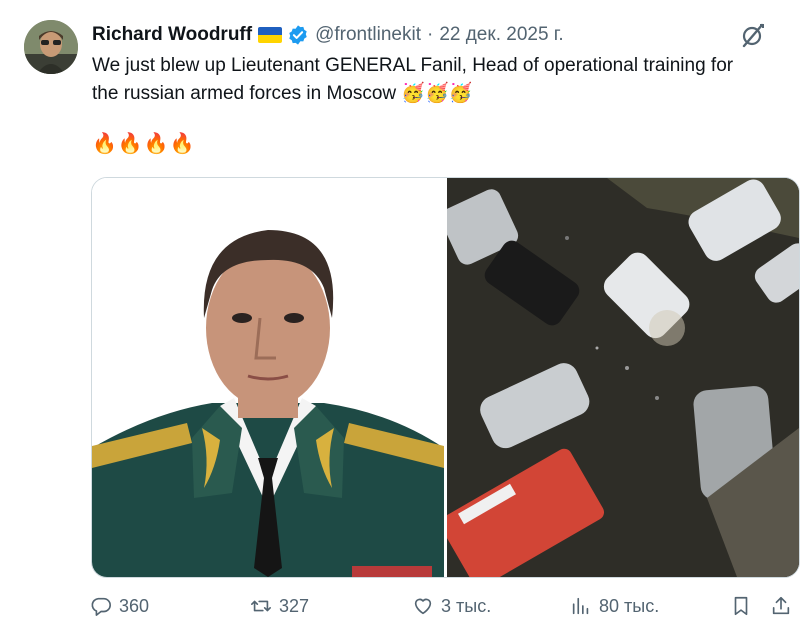 The image size is (800, 638). Describe the element at coordinates (101, 606) in the screenshot. I see `reply-icon` at that location.